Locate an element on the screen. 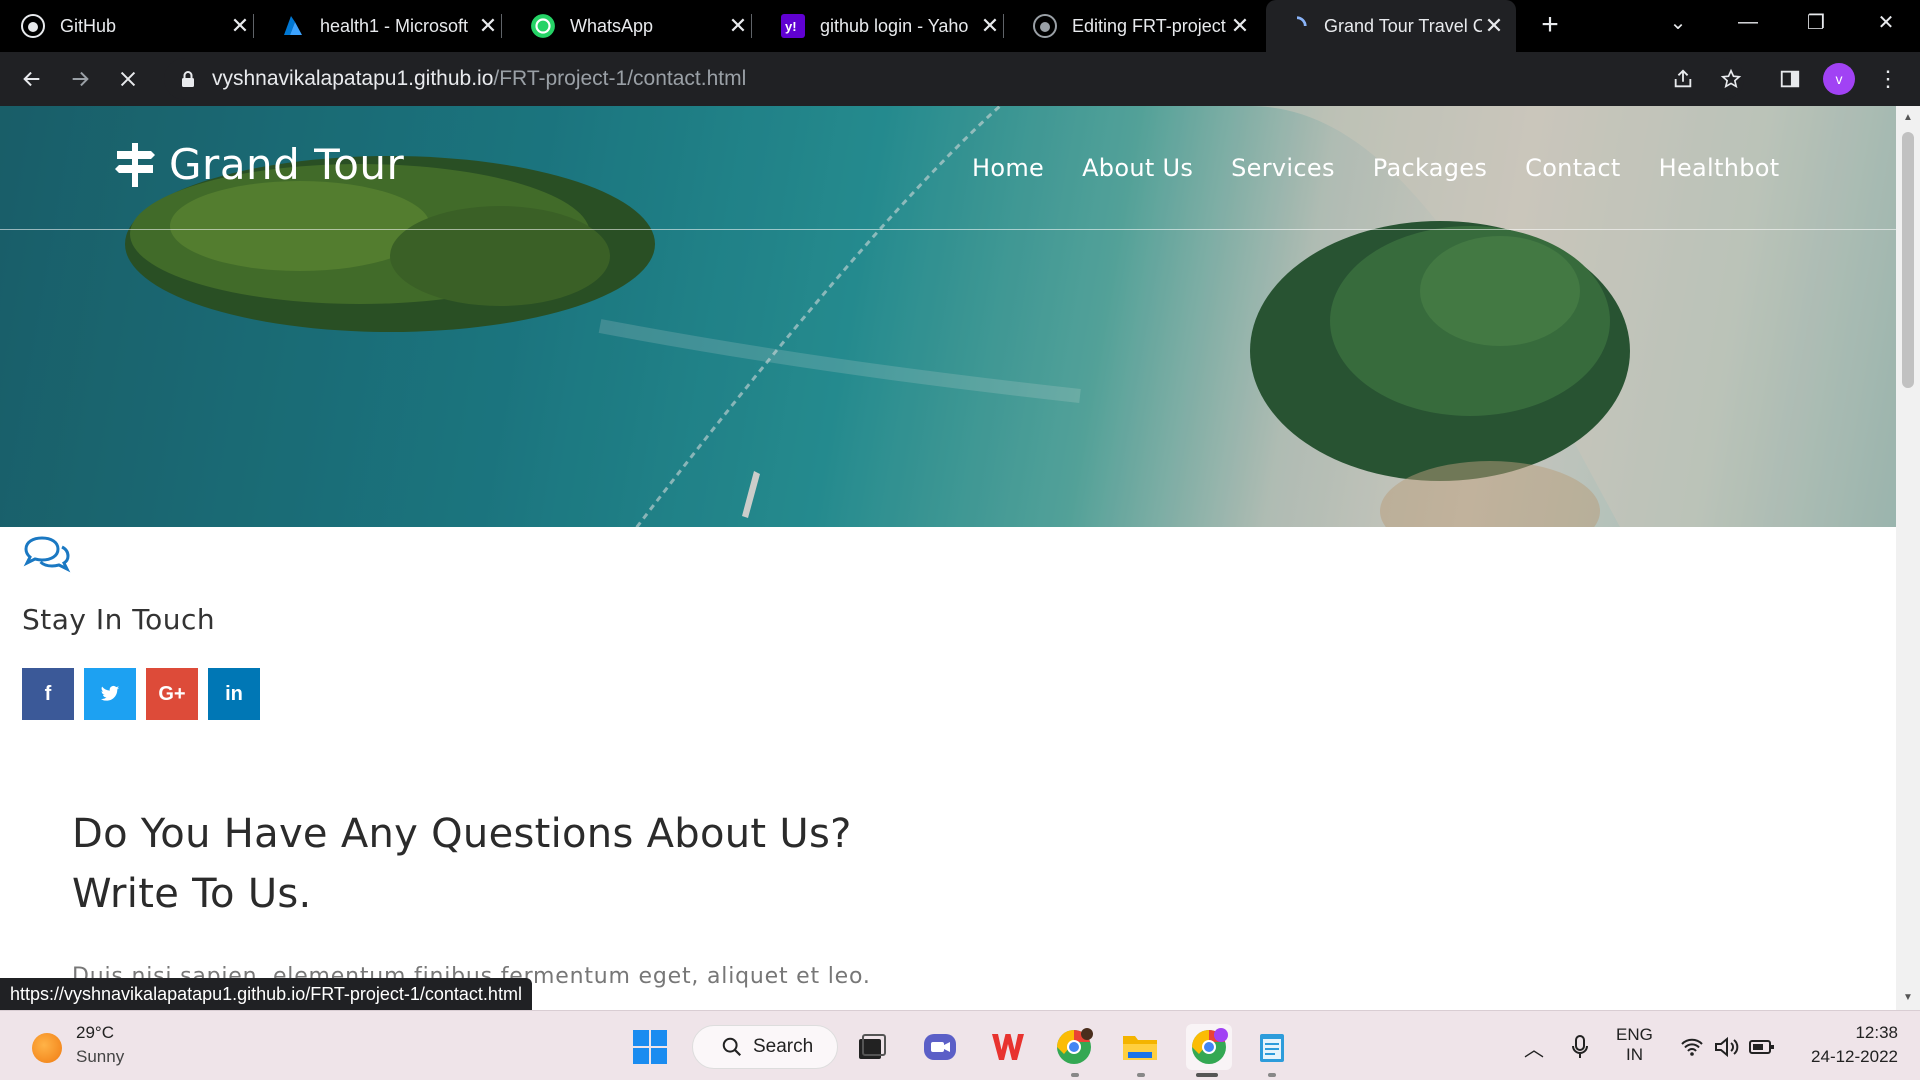  scroll-down-arrow: ▼ is located at coordinates (1908, 998).